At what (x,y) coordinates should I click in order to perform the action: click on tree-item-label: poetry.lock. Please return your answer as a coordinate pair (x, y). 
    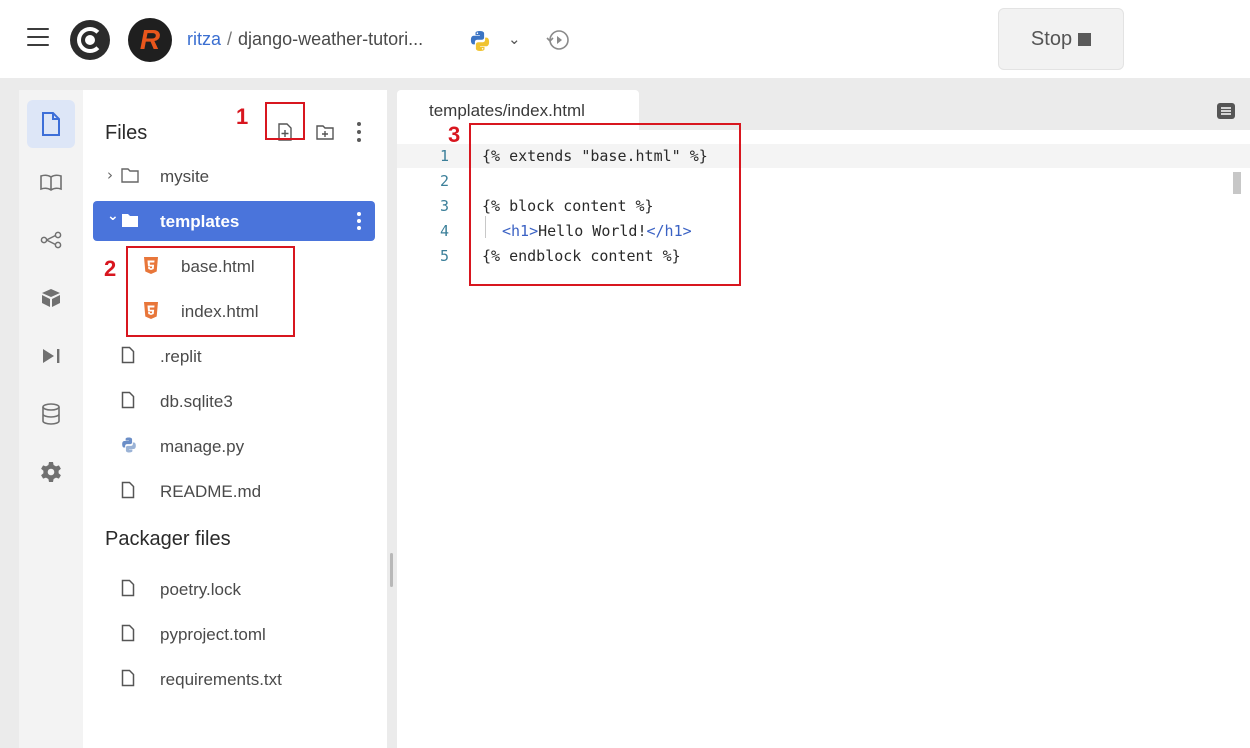
    Looking at the image, I should click on (200, 589).